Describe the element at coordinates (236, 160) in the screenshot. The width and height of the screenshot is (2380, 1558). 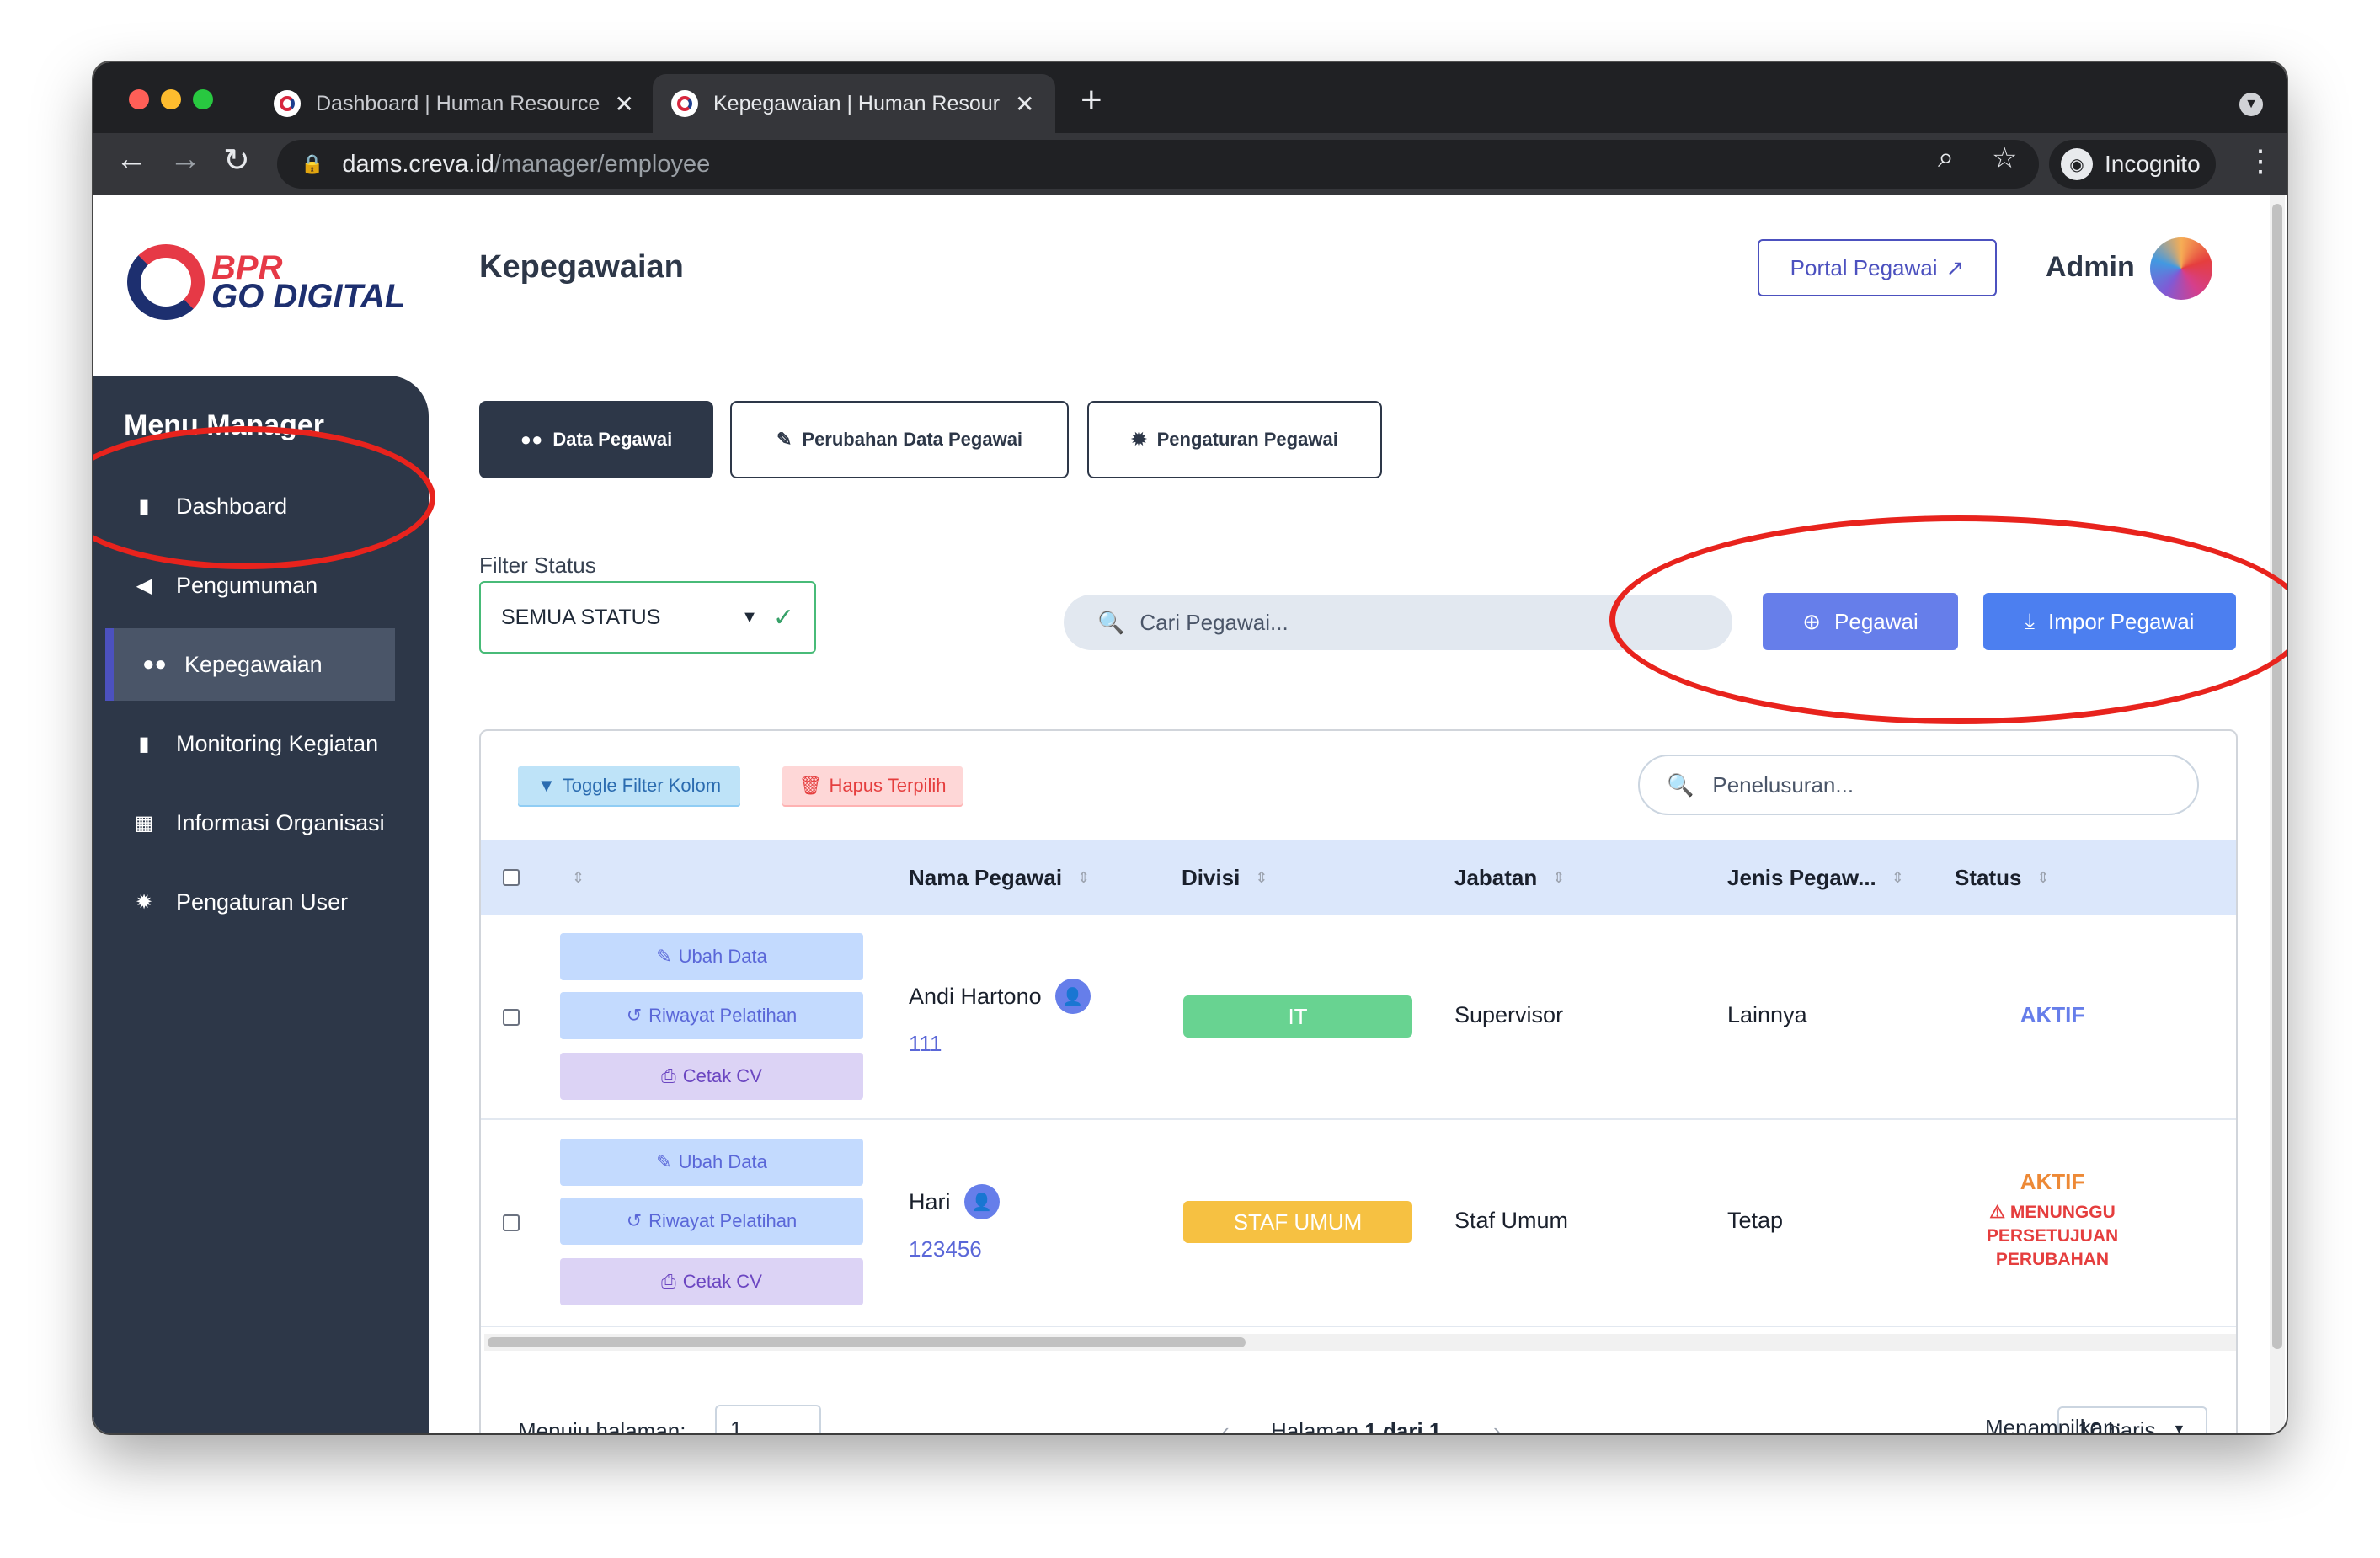
I see `reload-icon: ↻` at that location.